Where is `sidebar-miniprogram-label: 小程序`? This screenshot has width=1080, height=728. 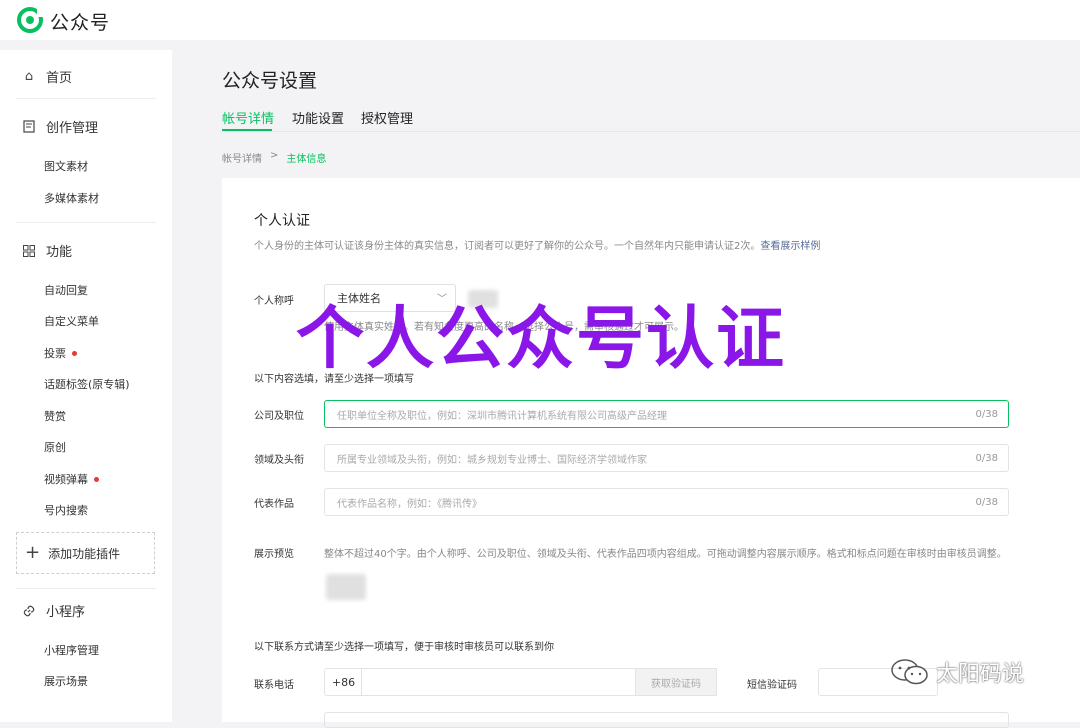 sidebar-miniprogram-label: 小程序 is located at coordinates (66, 612).